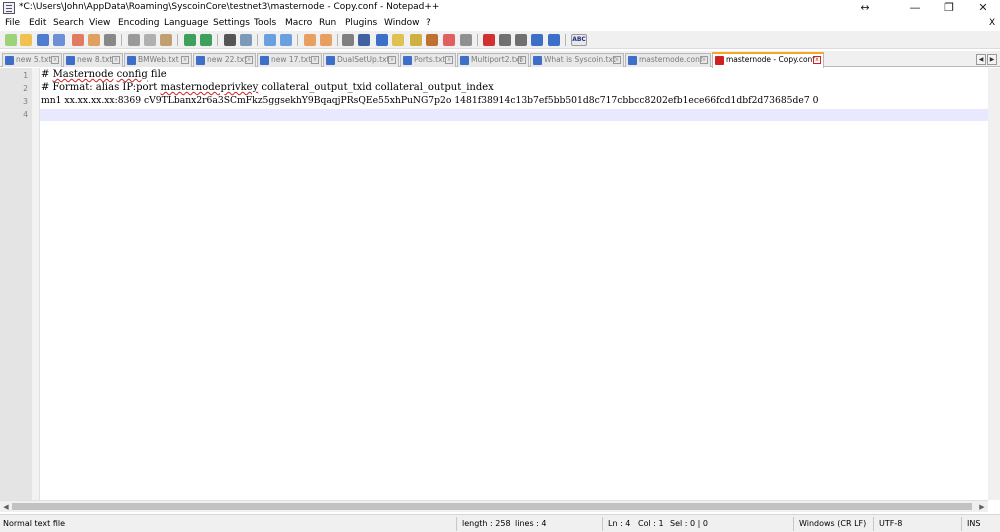  What do you see at coordinates (134, 40) in the screenshot?
I see `cut-icon` at bounding box center [134, 40].